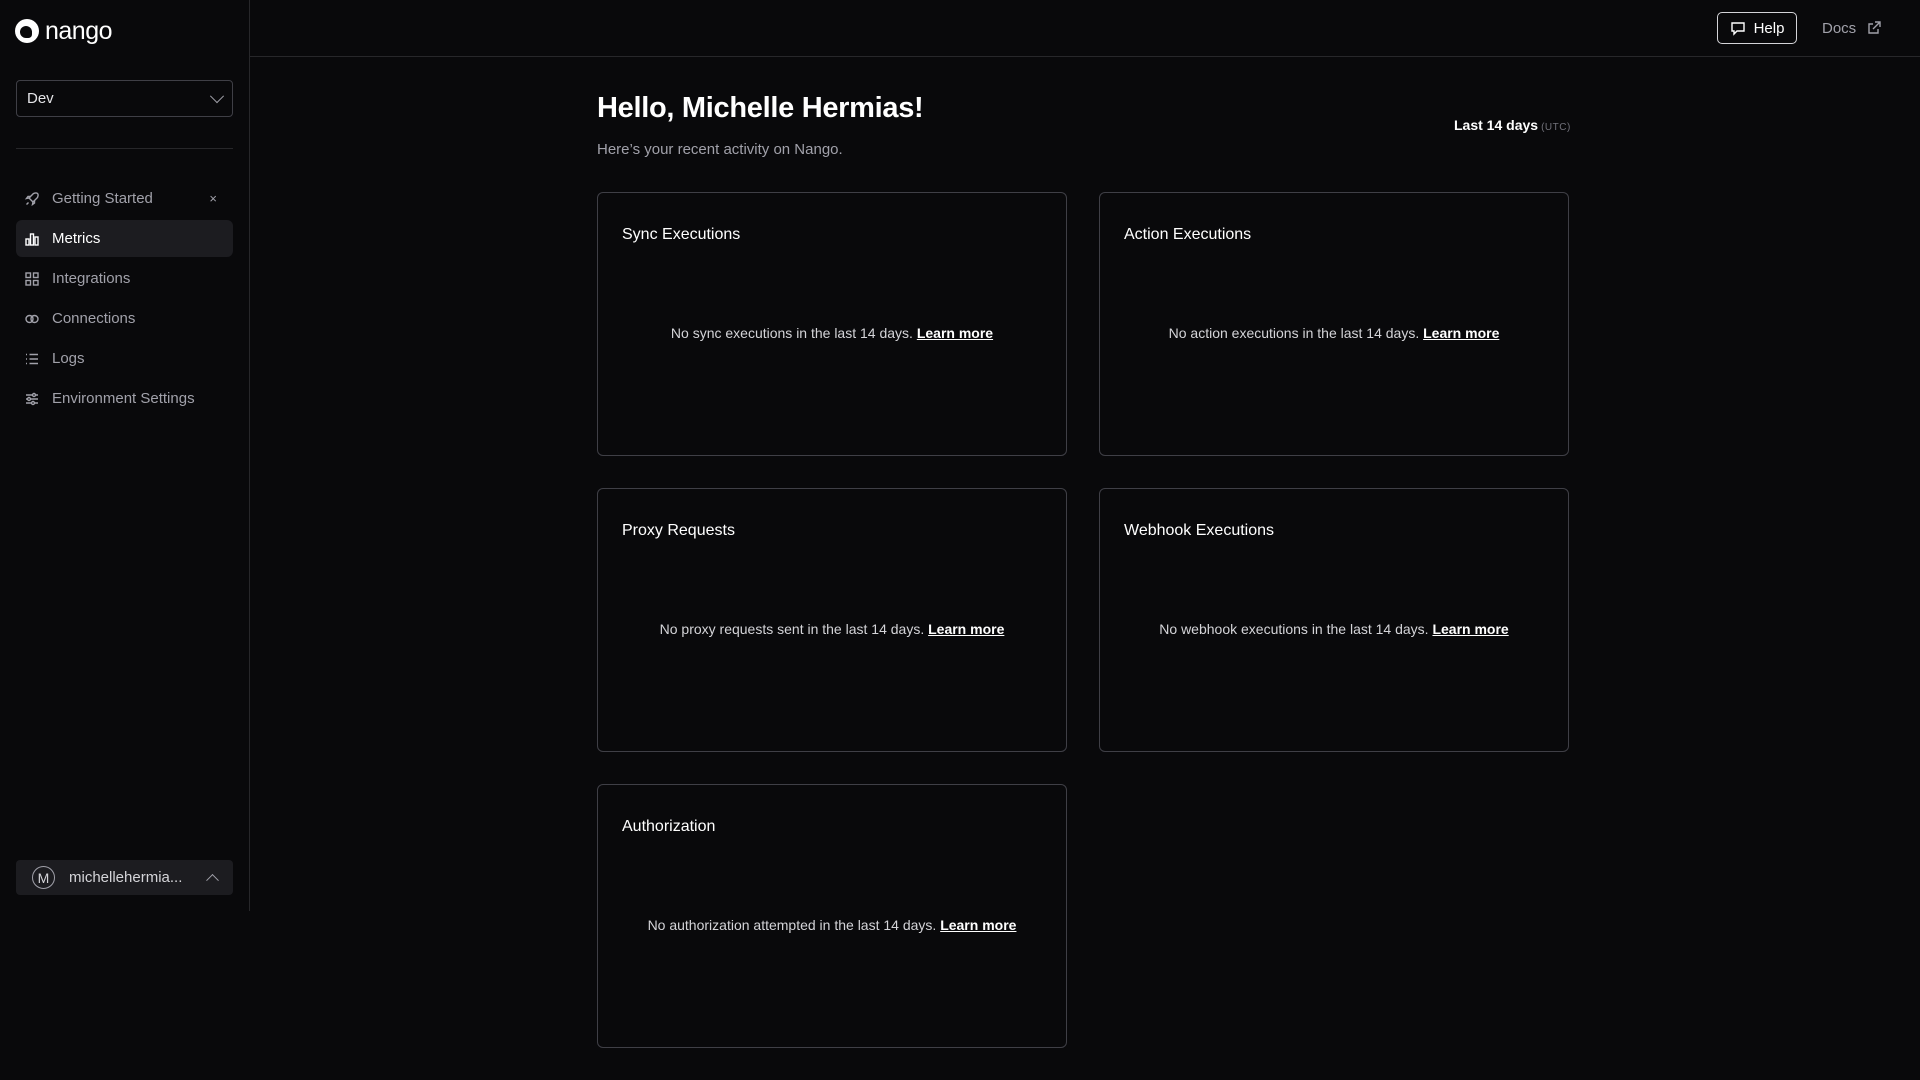 The width and height of the screenshot is (1920, 1080). What do you see at coordinates (68, 358) in the screenshot?
I see `sidebar-item-label: Logs` at bounding box center [68, 358].